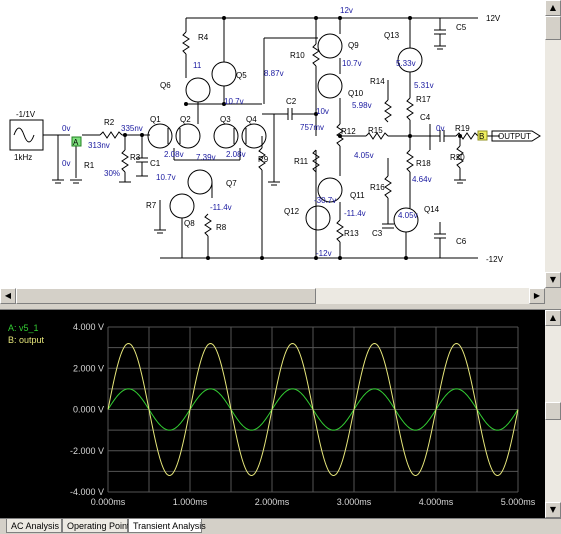 This screenshot has height=534, width=561. Describe the element at coordinates (481, 136) in the screenshot. I see `probe-b-label: B` at that location.